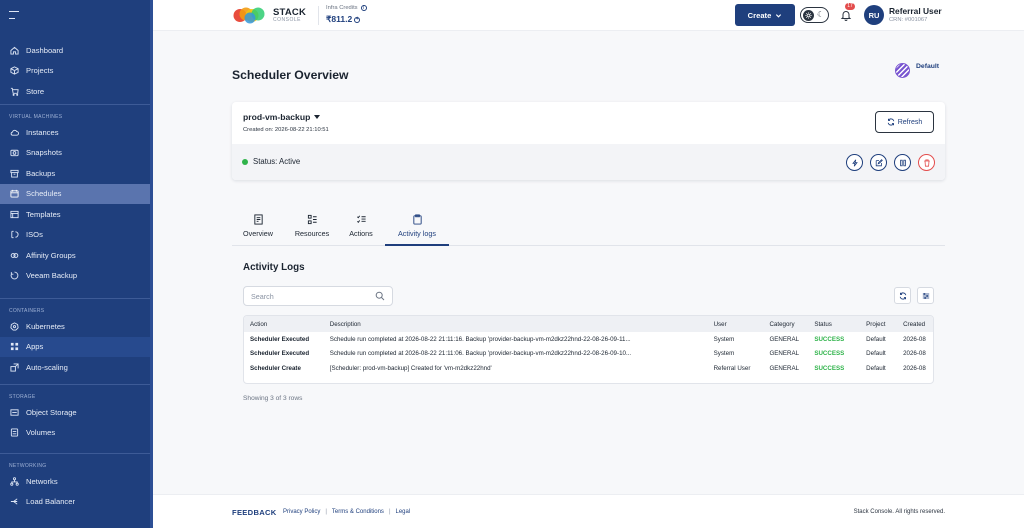 The image size is (1024, 528). Describe the element at coordinates (785, 324) in the screenshot. I see `column-header: Category` at that location.